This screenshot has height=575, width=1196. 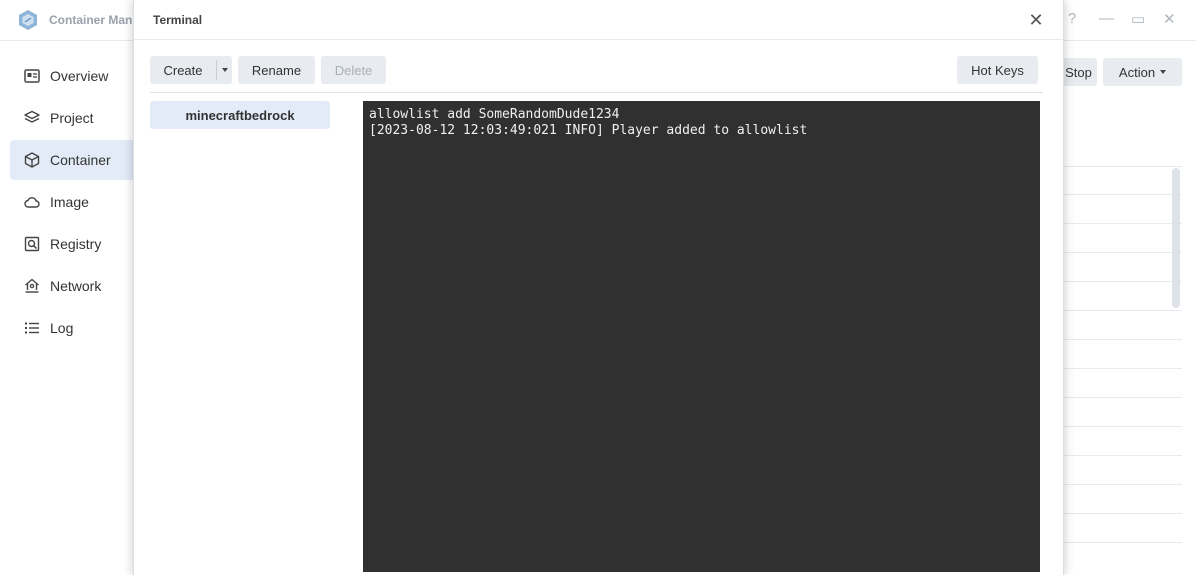 What do you see at coordinates (598, 20) in the screenshot?
I see `dialog-header: Terminal ✕` at bounding box center [598, 20].